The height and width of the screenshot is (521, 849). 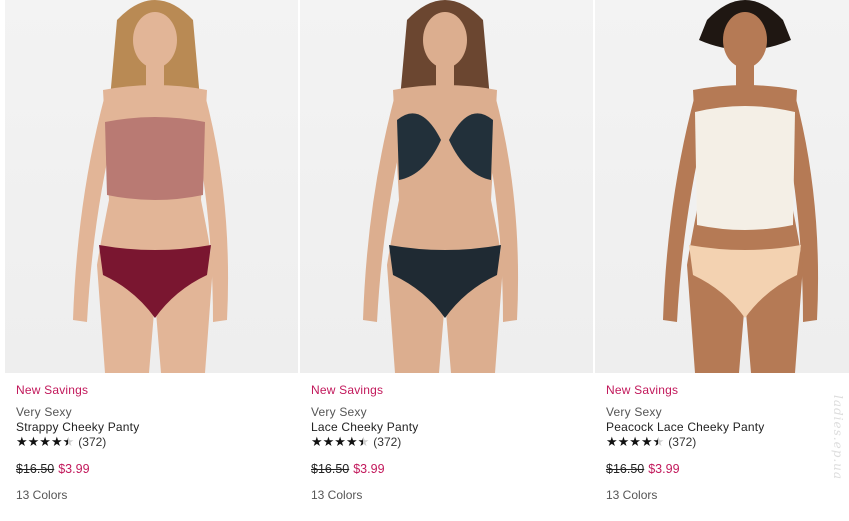 What do you see at coordinates (838, 438) in the screenshot?
I see `watermark: ladies.ep.ua` at bounding box center [838, 438].